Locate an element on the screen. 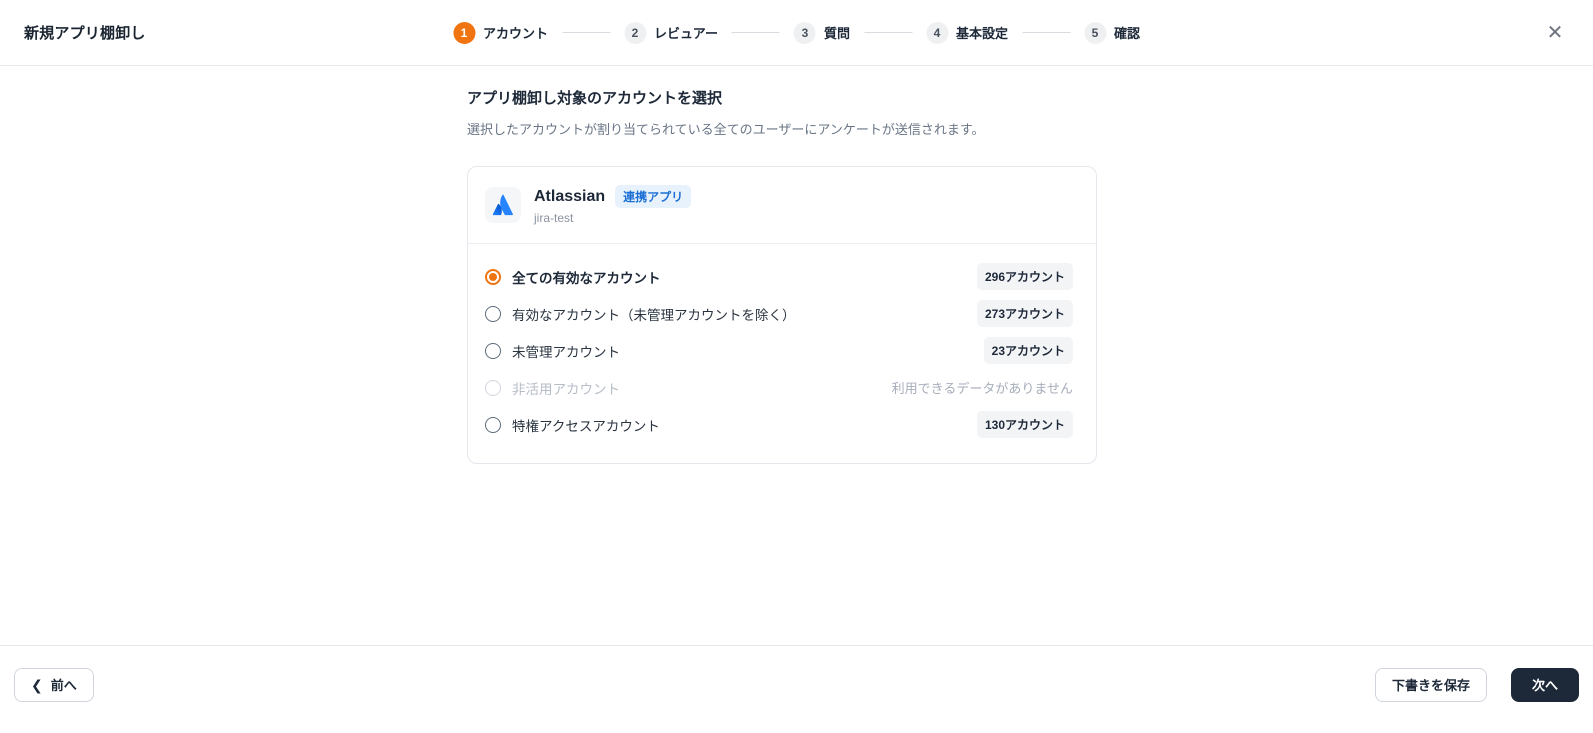  atlassian-logo-icon is located at coordinates (503, 205).